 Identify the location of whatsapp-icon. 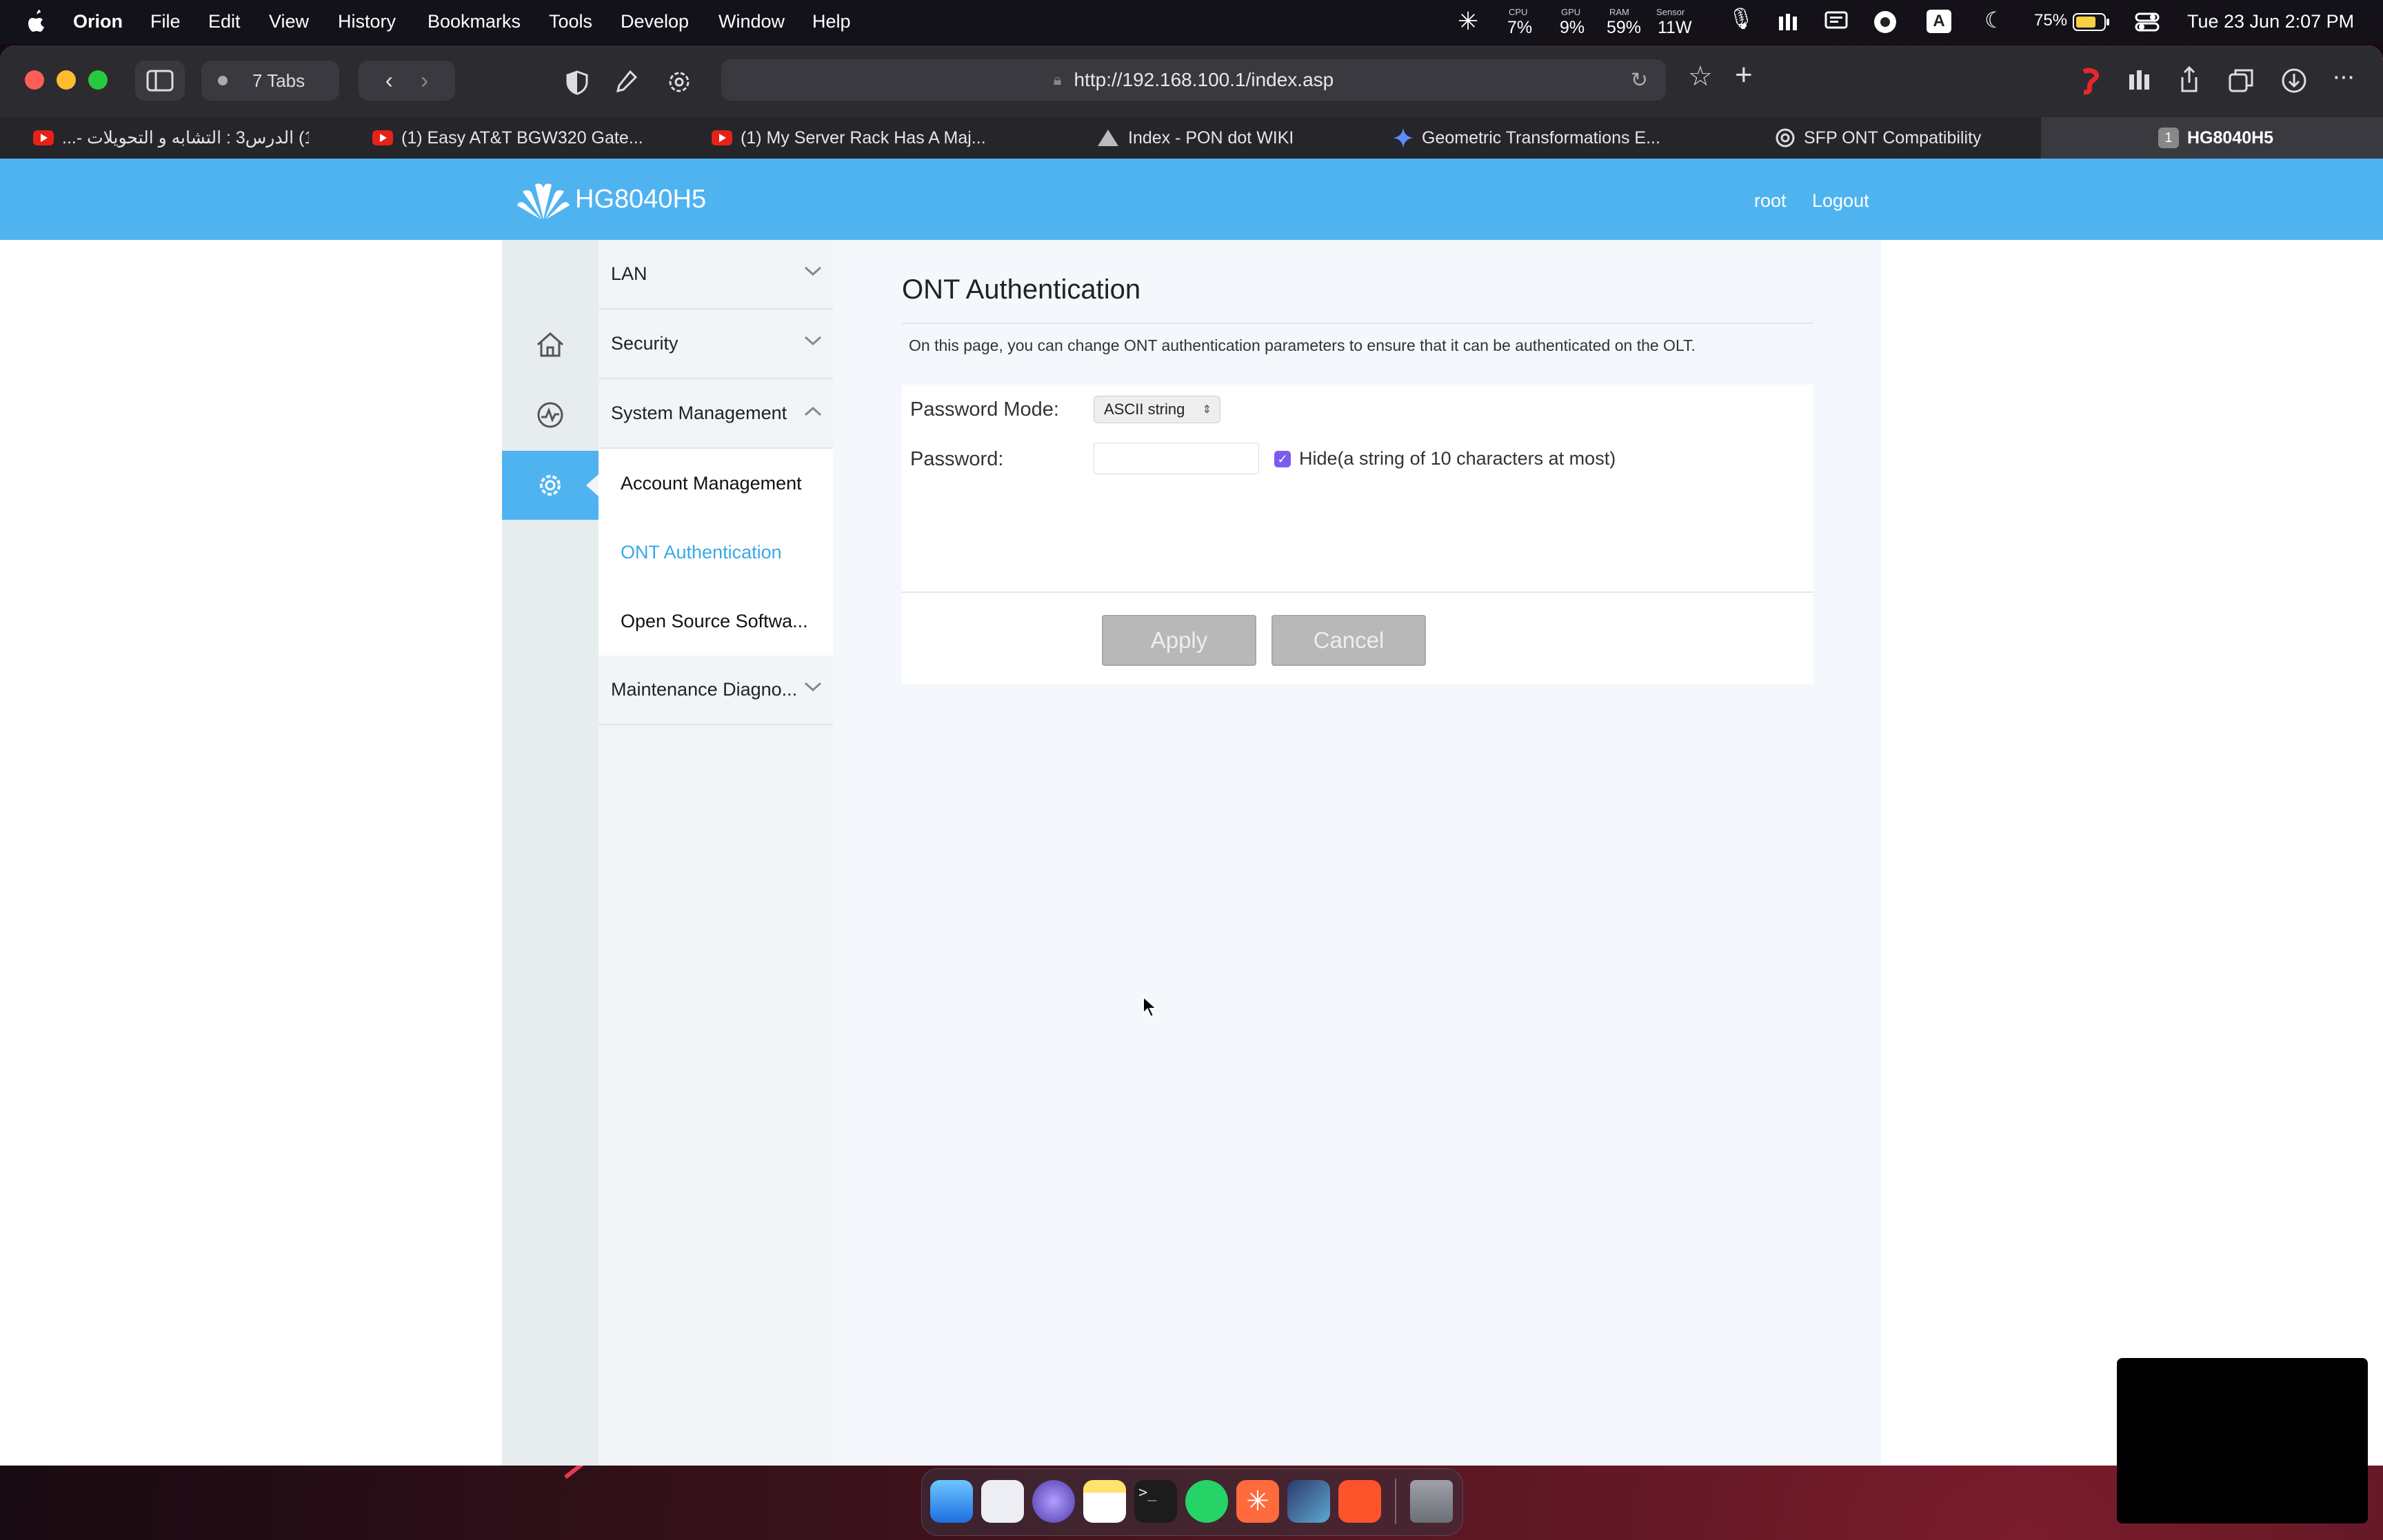
(1206, 1502).